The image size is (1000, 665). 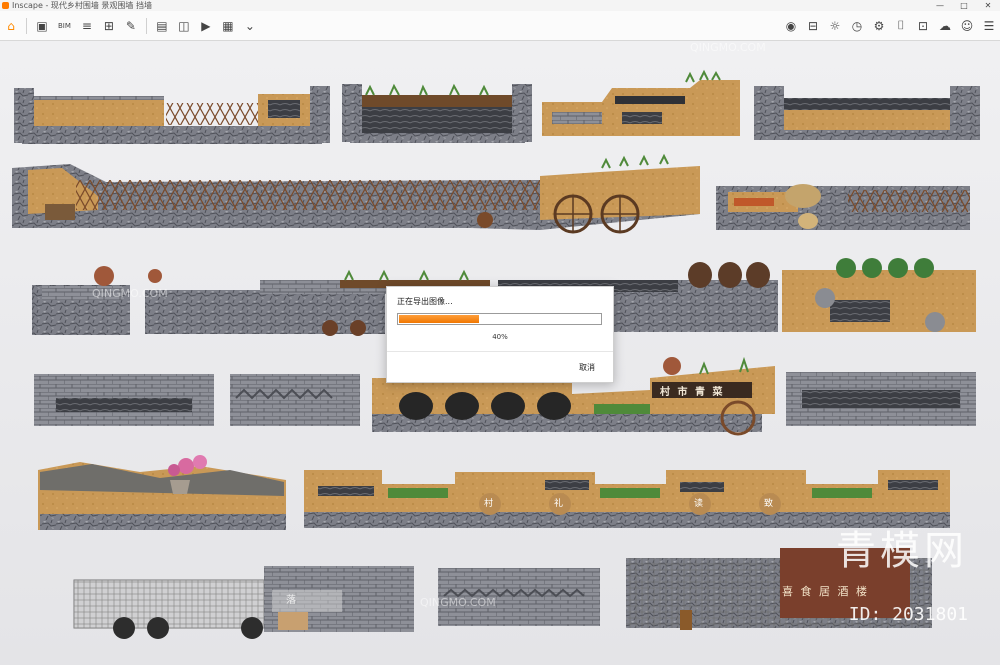 I want to click on hierarchy-icon: ⊞, so click(x=109, y=26).